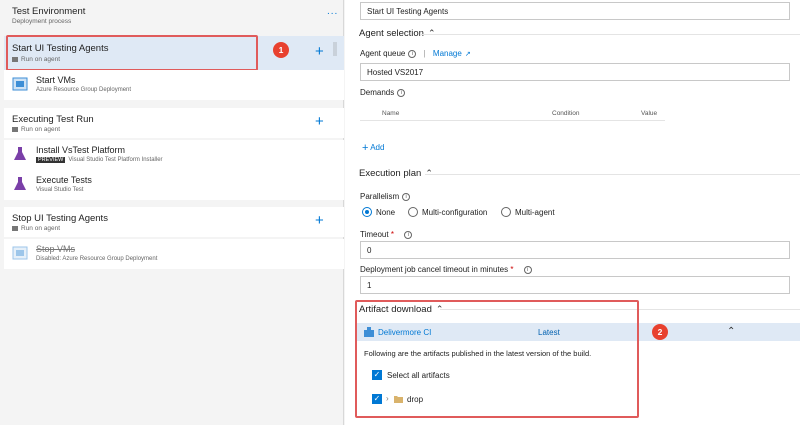 Image resolution: width=800 pixels, height=425 pixels. I want to click on annotation-badge-2: 2, so click(660, 332).